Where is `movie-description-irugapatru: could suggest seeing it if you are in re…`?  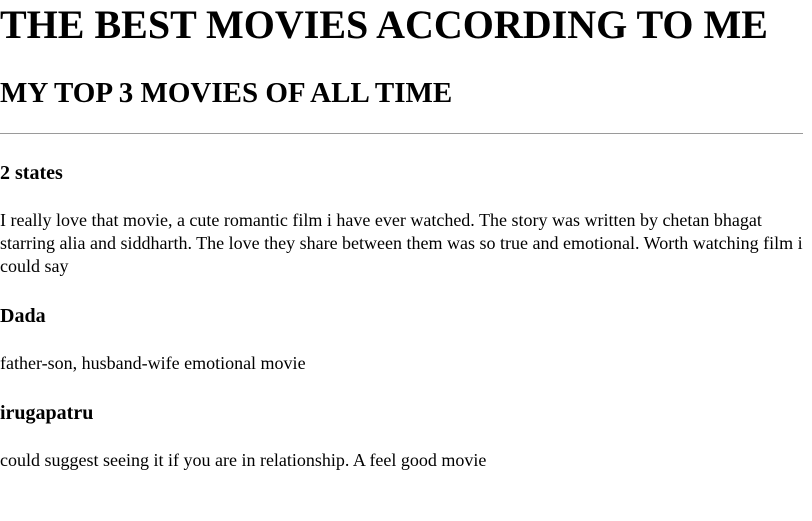
movie-description-irugapatru: could suggest seeing it if you are in re… is located at coordinates (243, 460).